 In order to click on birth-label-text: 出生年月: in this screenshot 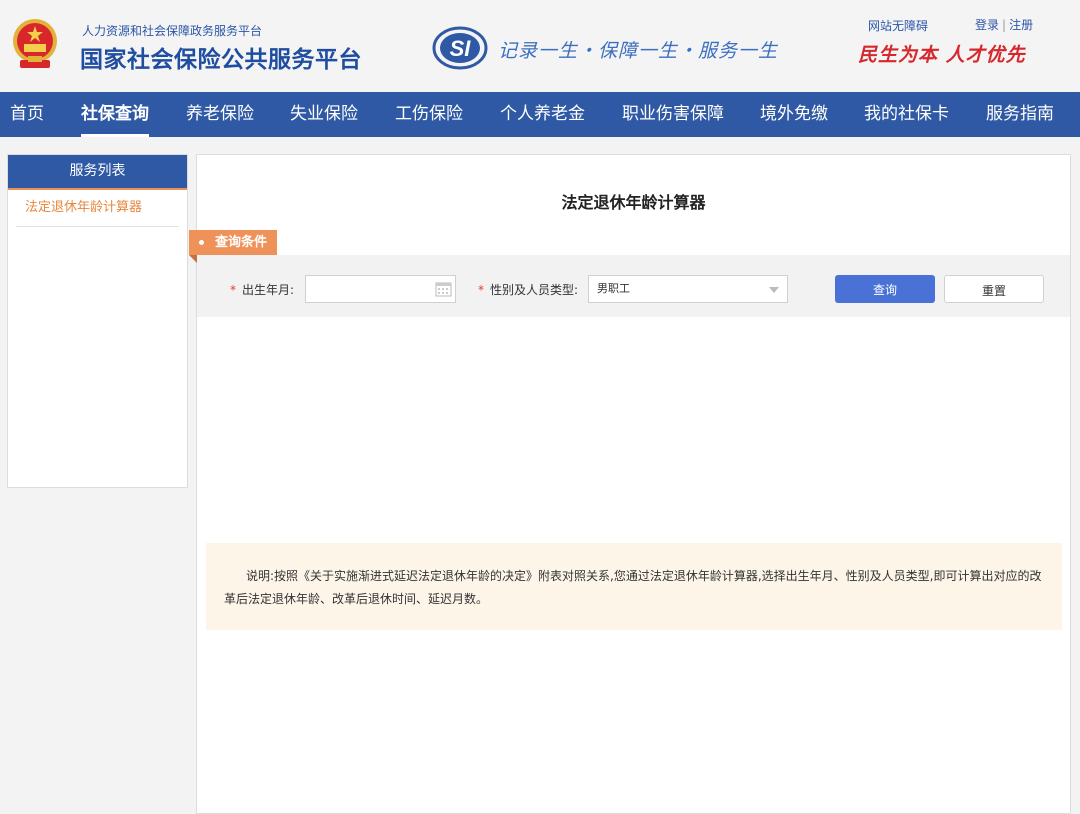, I will do `click(268, 290)`.